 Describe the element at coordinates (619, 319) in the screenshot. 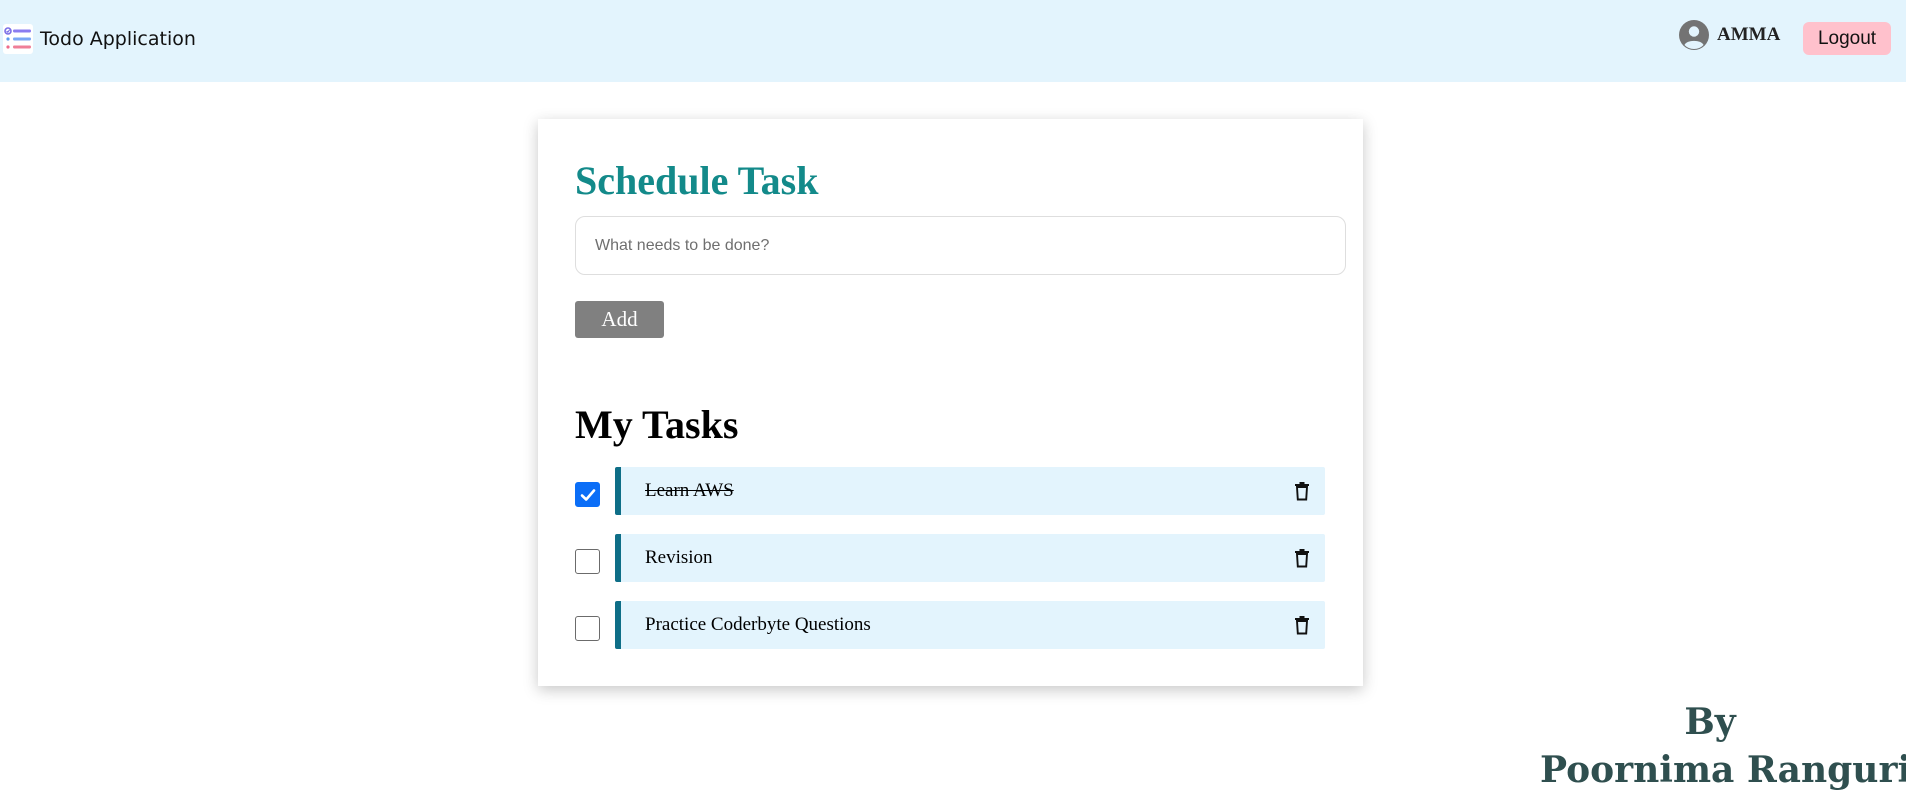

I see `add-task-button: Add` at that location.